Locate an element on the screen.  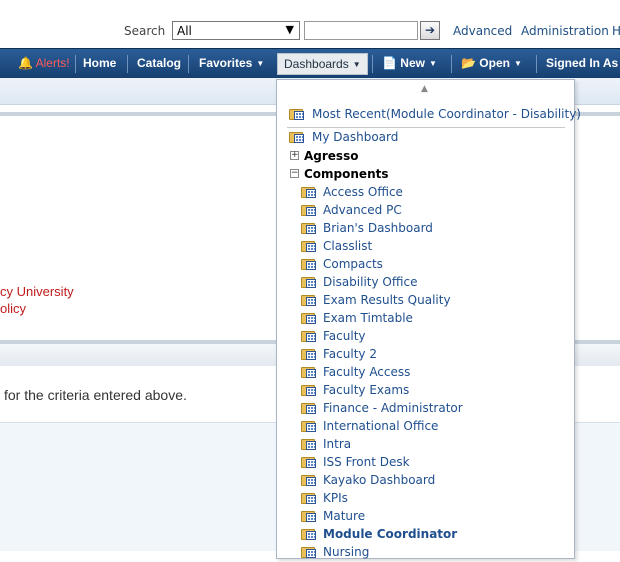
dashboard-item-label: Faculty Exams is located at coordinates (366, 390).